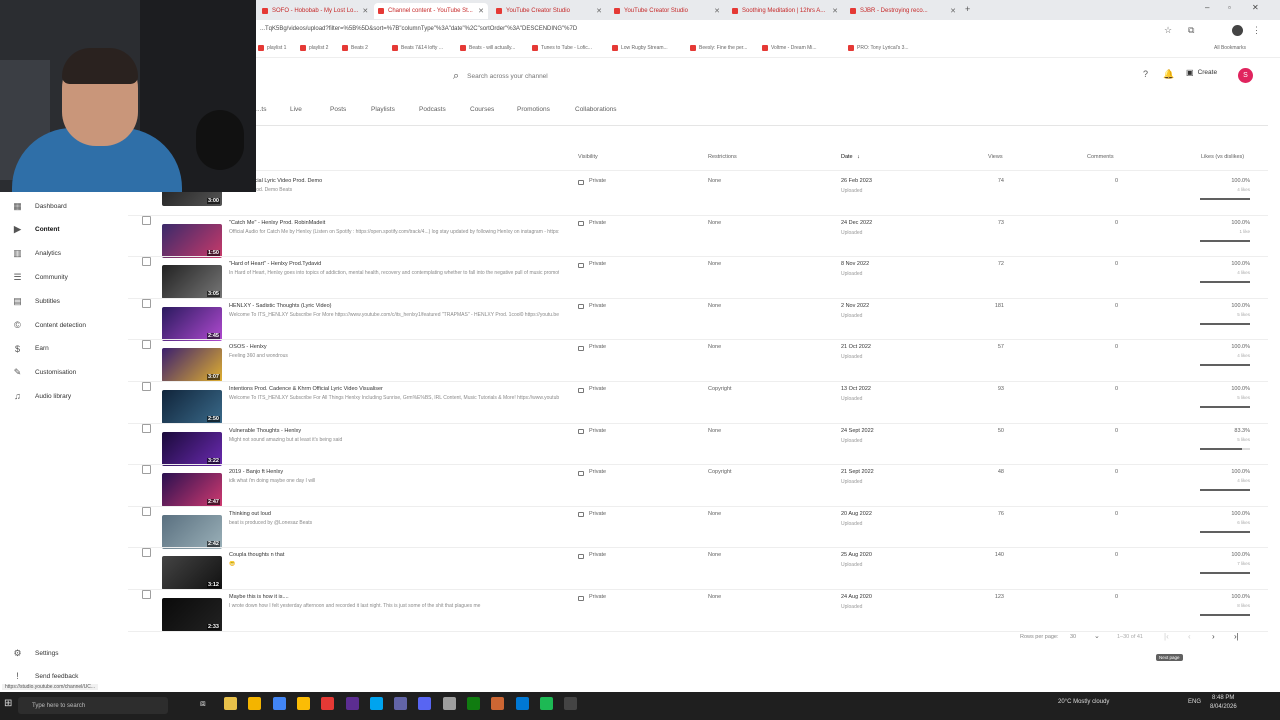 Image resolution: width=1280 pixels, height=720 pixels. I want to click on extensions-icon: ⧉, so click(1191, 30).